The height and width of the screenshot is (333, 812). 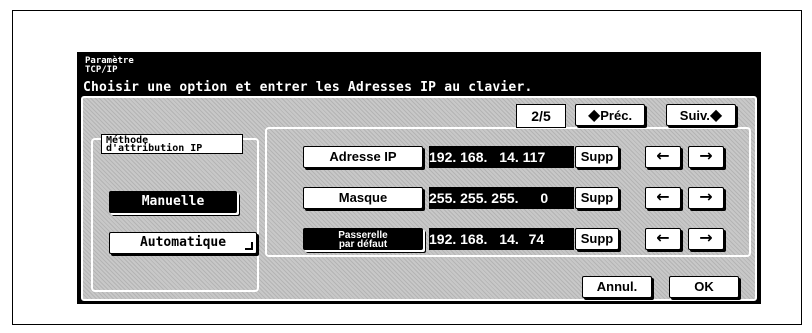 I want to click on page-indicator: 2/5, so click(x=541, y=116).